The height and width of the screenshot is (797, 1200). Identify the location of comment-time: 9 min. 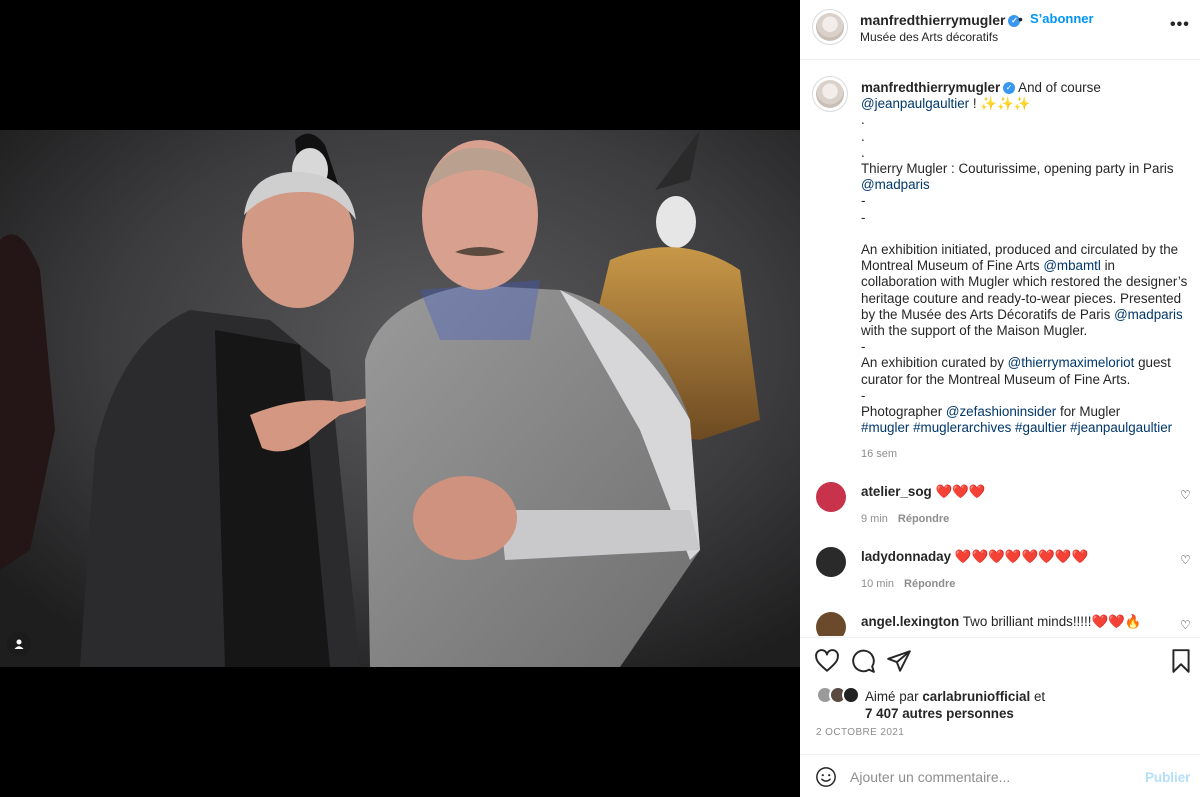
(874, 519).